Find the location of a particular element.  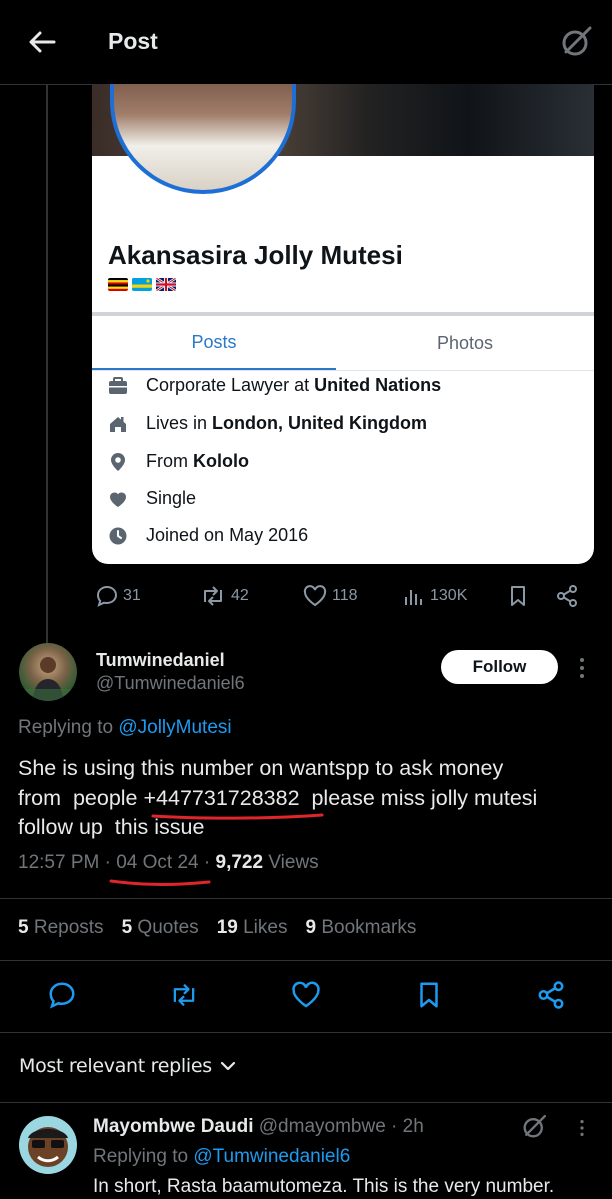

repost-count: 42 is located at coordinates (240, 595).